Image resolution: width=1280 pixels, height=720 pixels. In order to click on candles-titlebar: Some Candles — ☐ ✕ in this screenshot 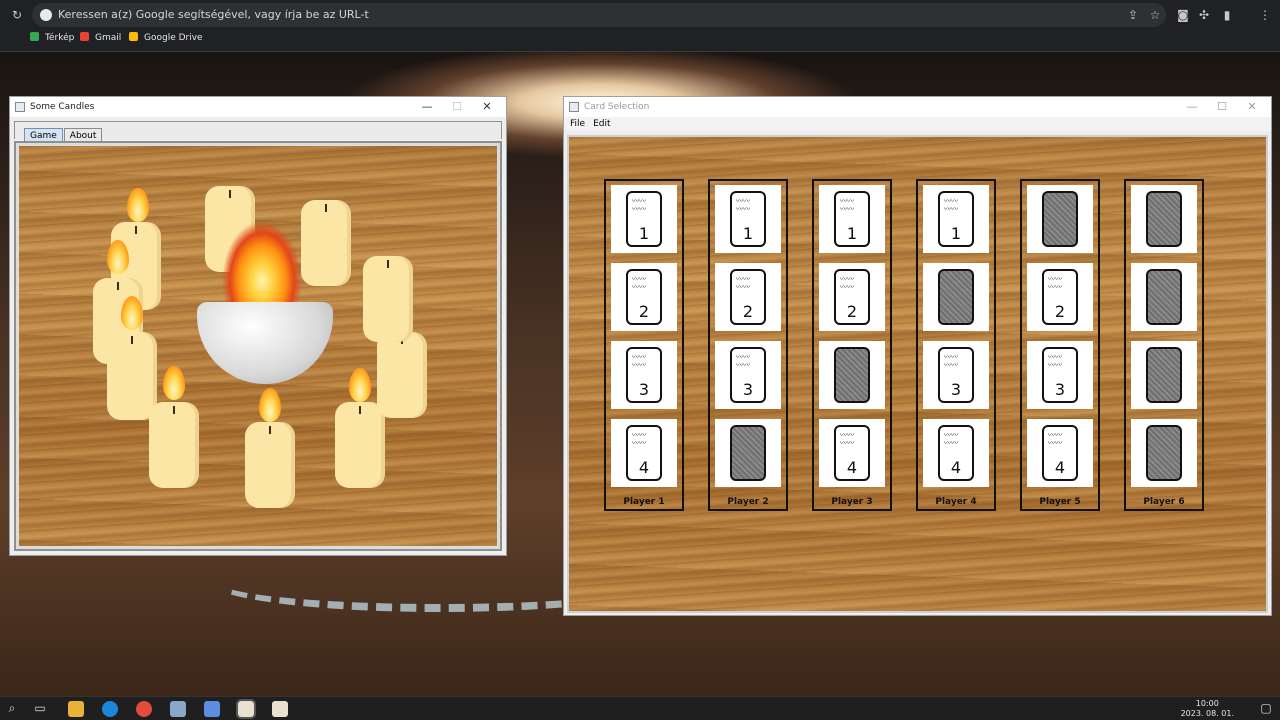, I will do `click(258, 107)`.